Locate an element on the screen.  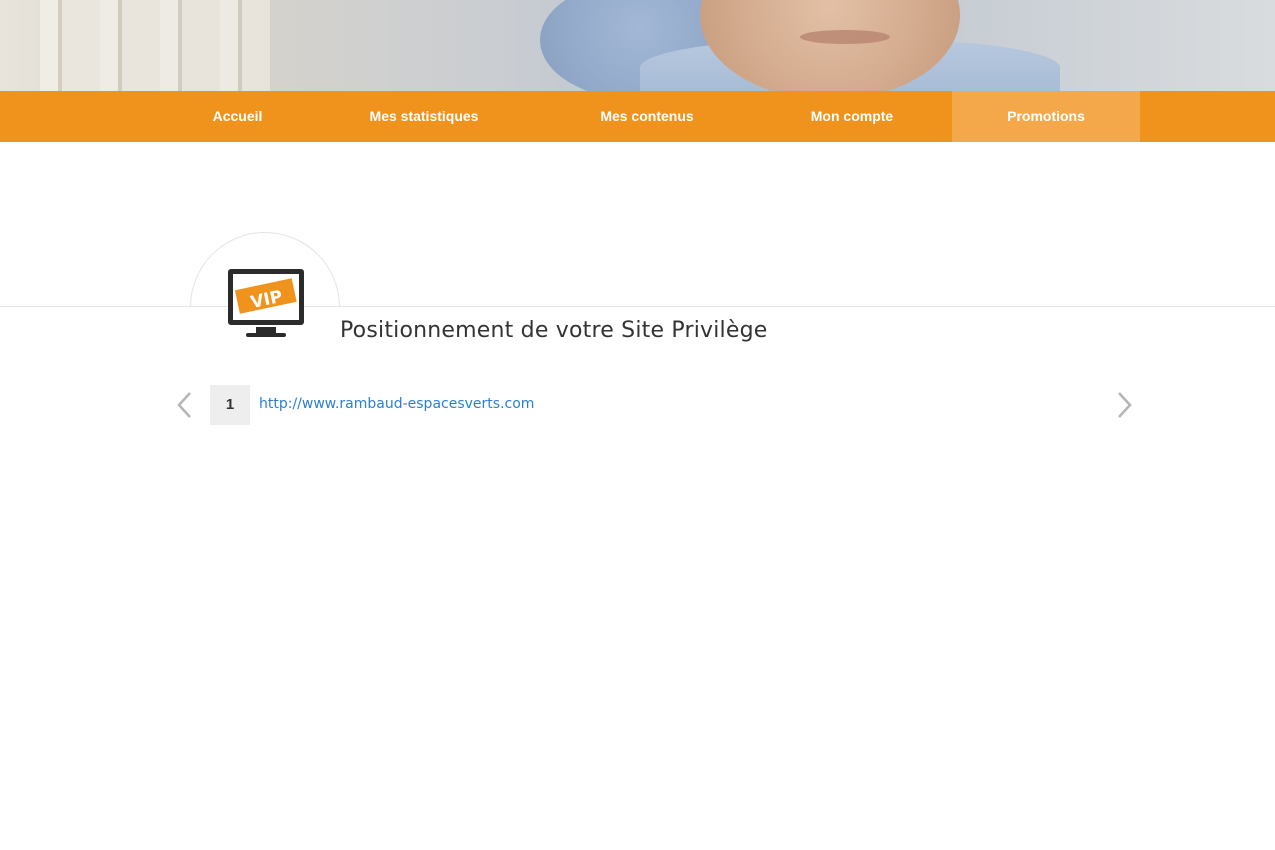
chevron-right-icon is located at coordinates (1124, 405).